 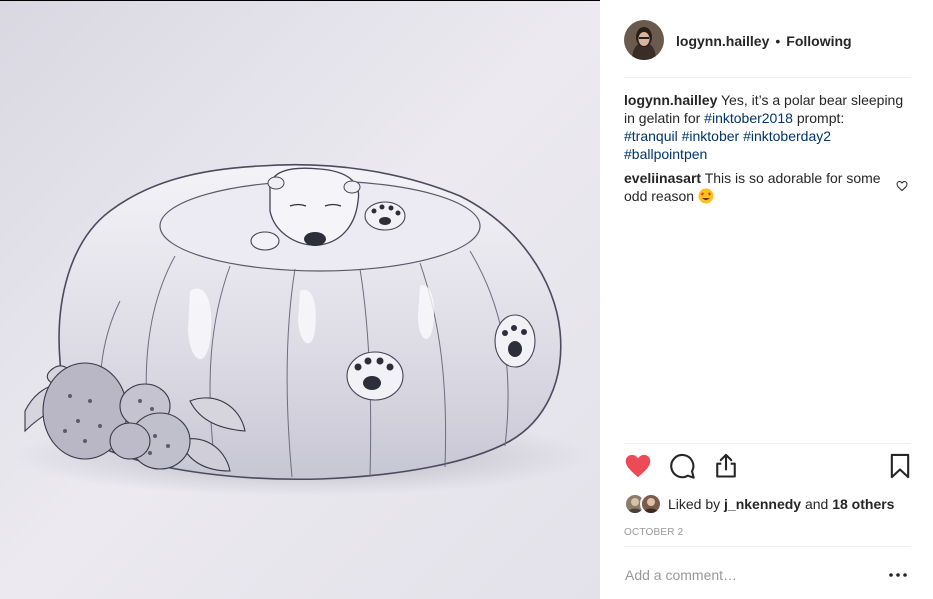 What do you see at coordinates (644, 40) in the screenshot?
I see `author-avatar` at bounding box center [644, 40].